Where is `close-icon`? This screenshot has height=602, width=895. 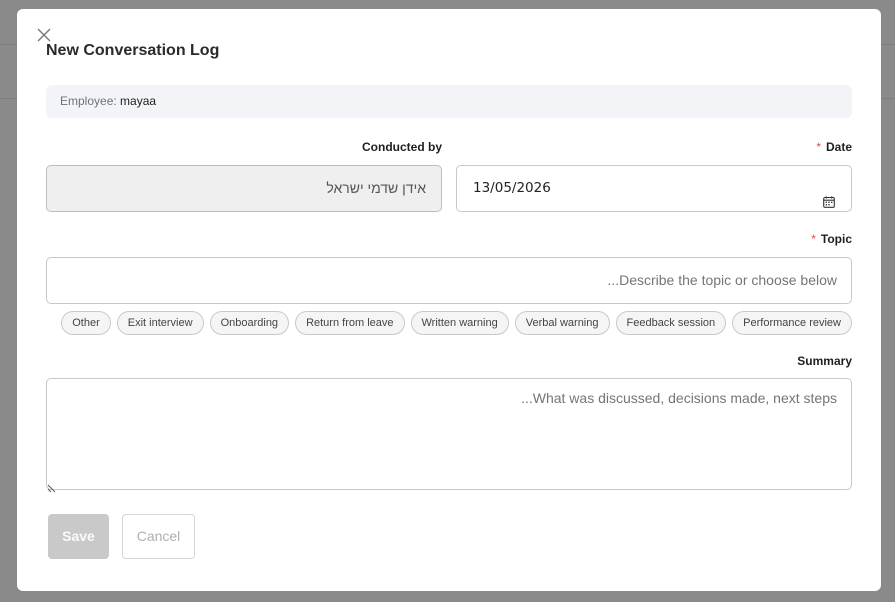 close-icon is located at coordinates (44, 35).